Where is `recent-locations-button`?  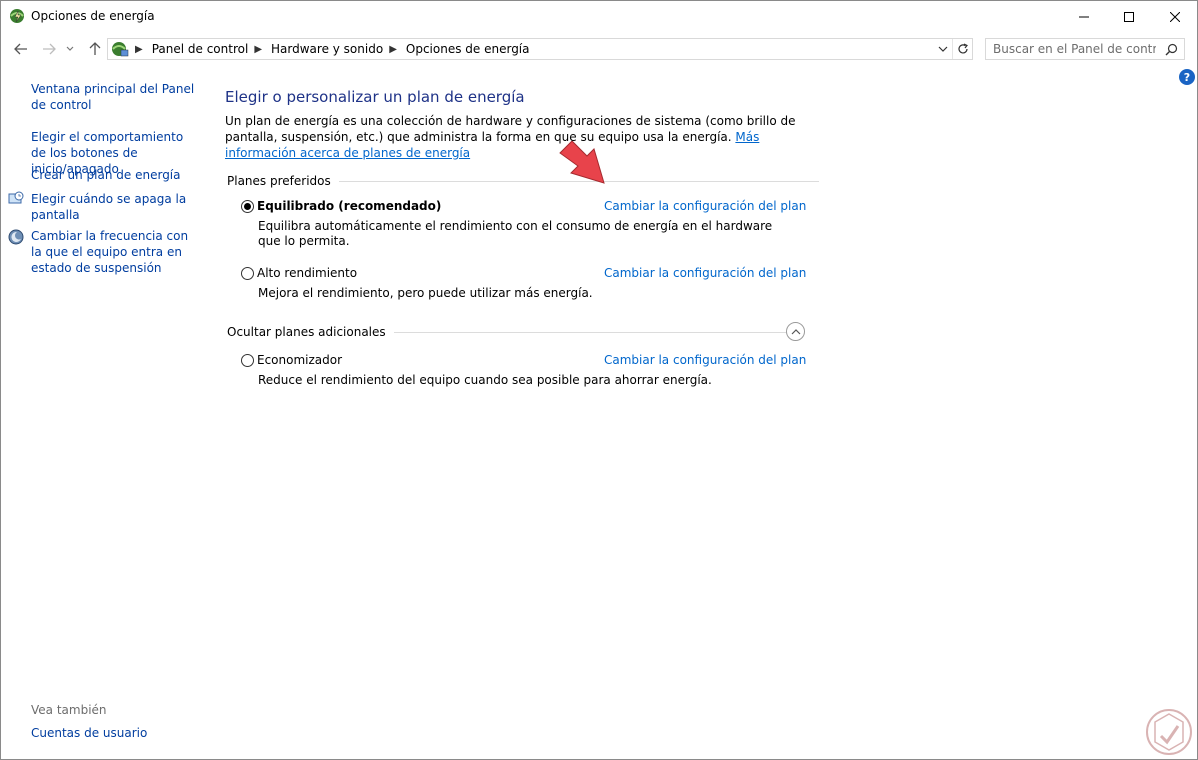 recent-locations-button is located at coordinates (70, 49).